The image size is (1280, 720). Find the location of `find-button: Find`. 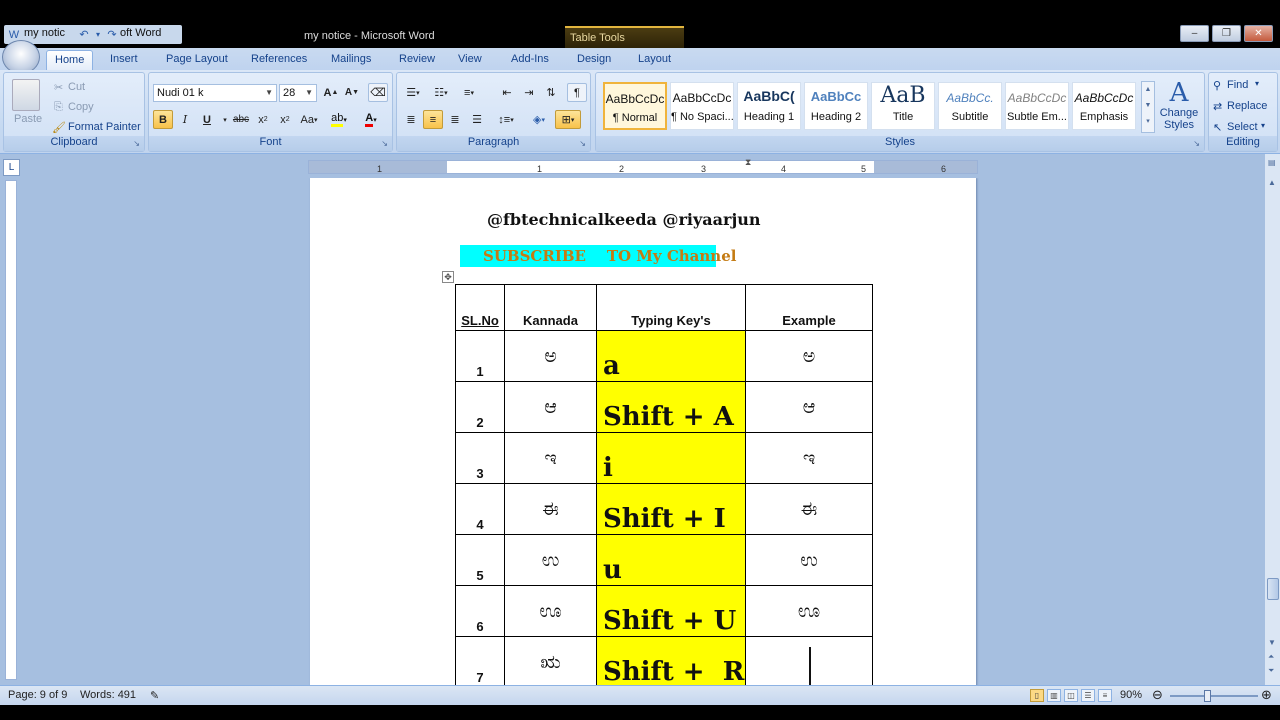

find-button: Find is located at coordinates (1237, 85).